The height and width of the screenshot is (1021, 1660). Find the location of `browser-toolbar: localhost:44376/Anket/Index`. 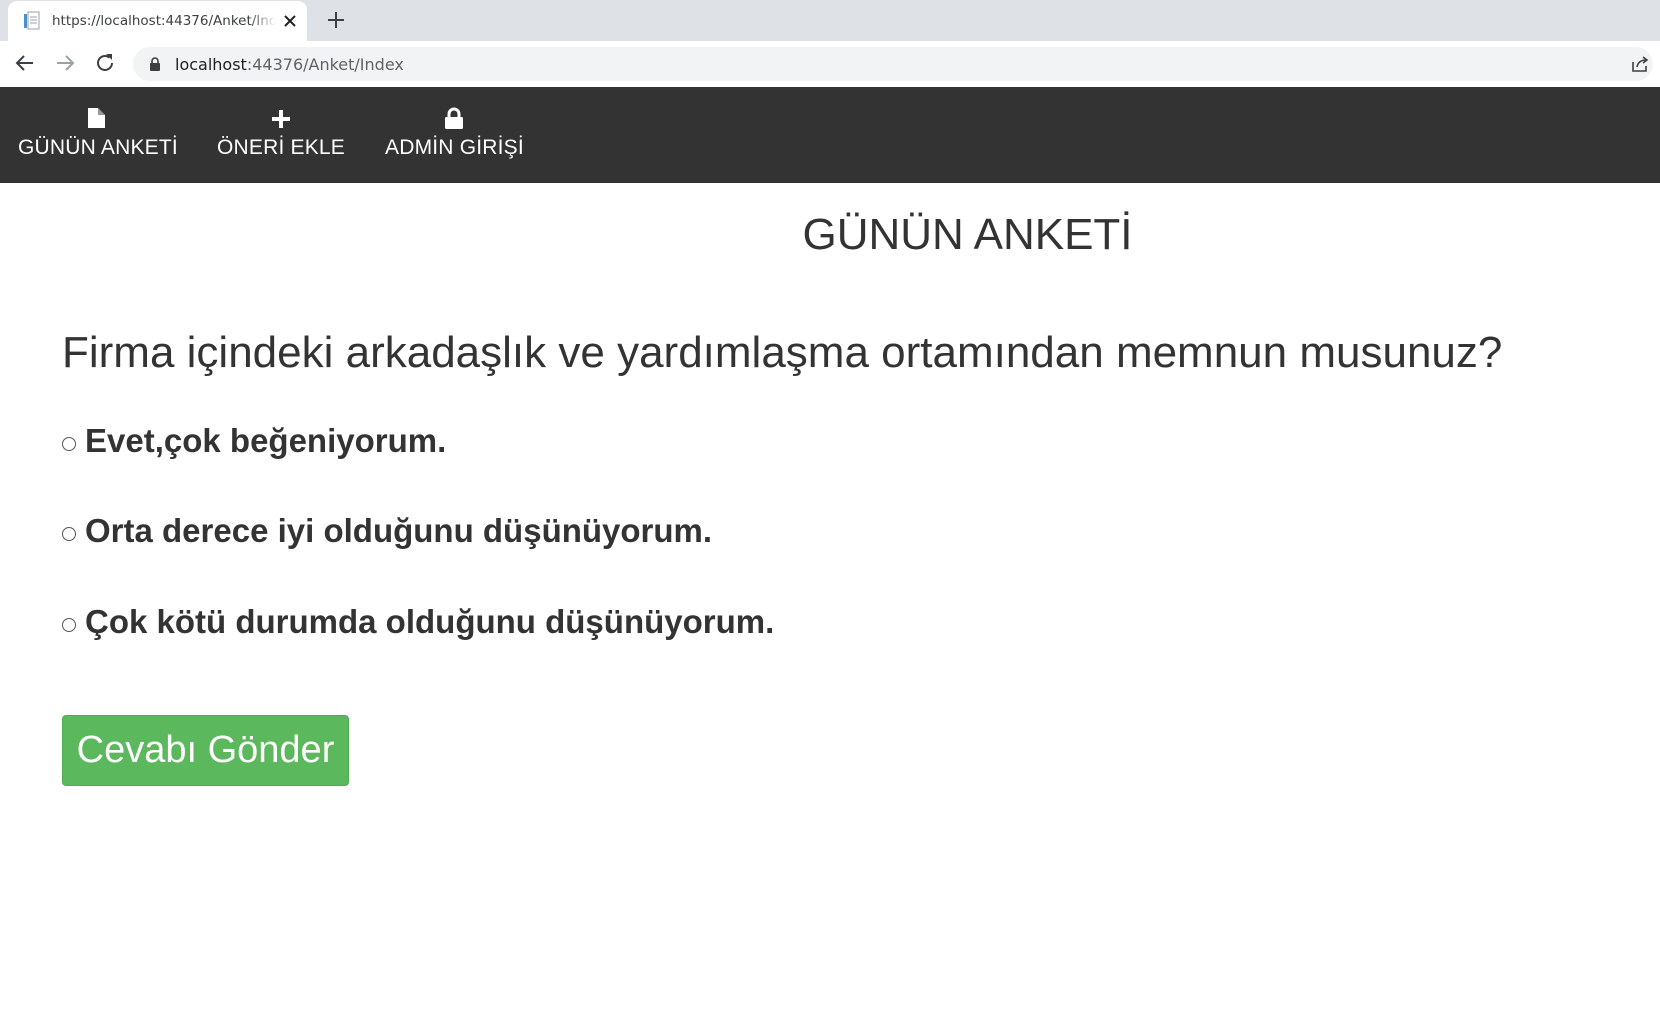

browser-toolbar: localhost:44376/Anket/Index is located at coordinates (830, 64).